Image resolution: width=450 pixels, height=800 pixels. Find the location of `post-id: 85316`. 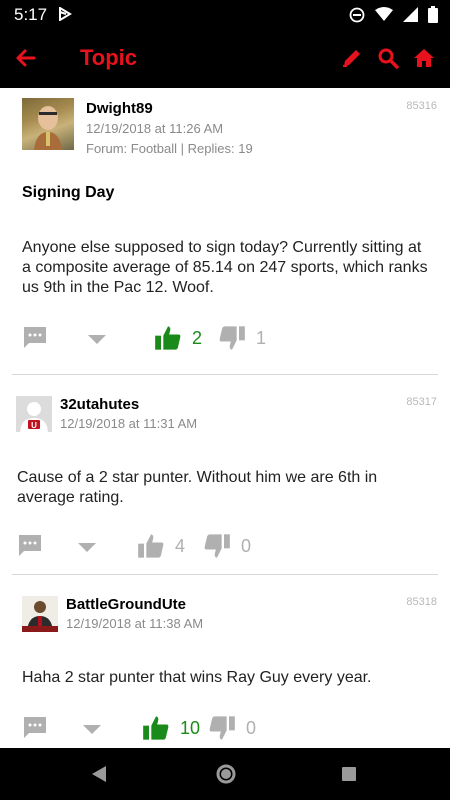

post-id: 85316 is located at coordinates (421, 106).